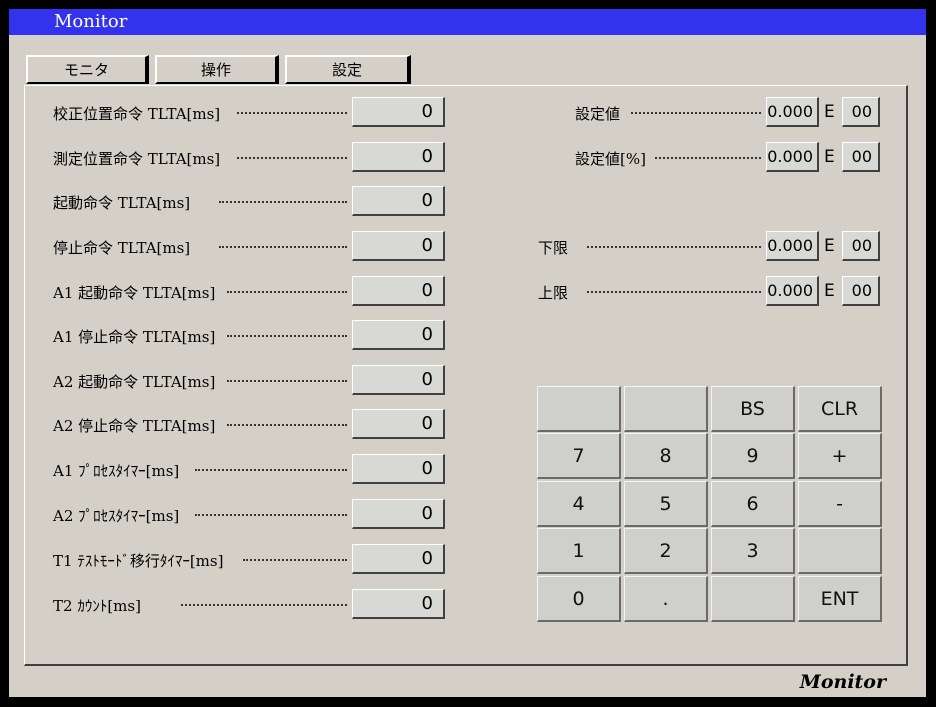  Describe the element at coordinates (792, 112) in the screenshot. I see `setpoint-mantissa-field: 0.000` at that location.